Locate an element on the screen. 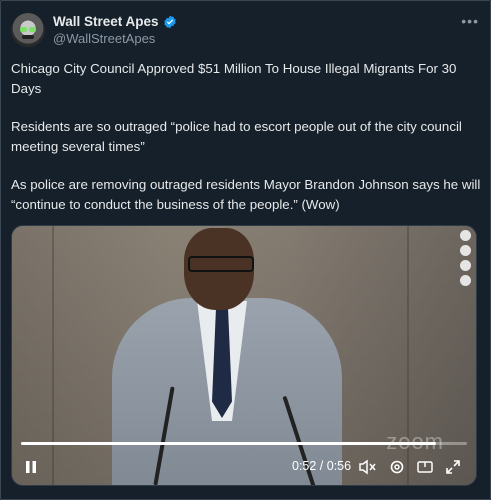 The width and height of the screenshot is (491, 500). video-progress-fill is located at coordinates (228, 443).